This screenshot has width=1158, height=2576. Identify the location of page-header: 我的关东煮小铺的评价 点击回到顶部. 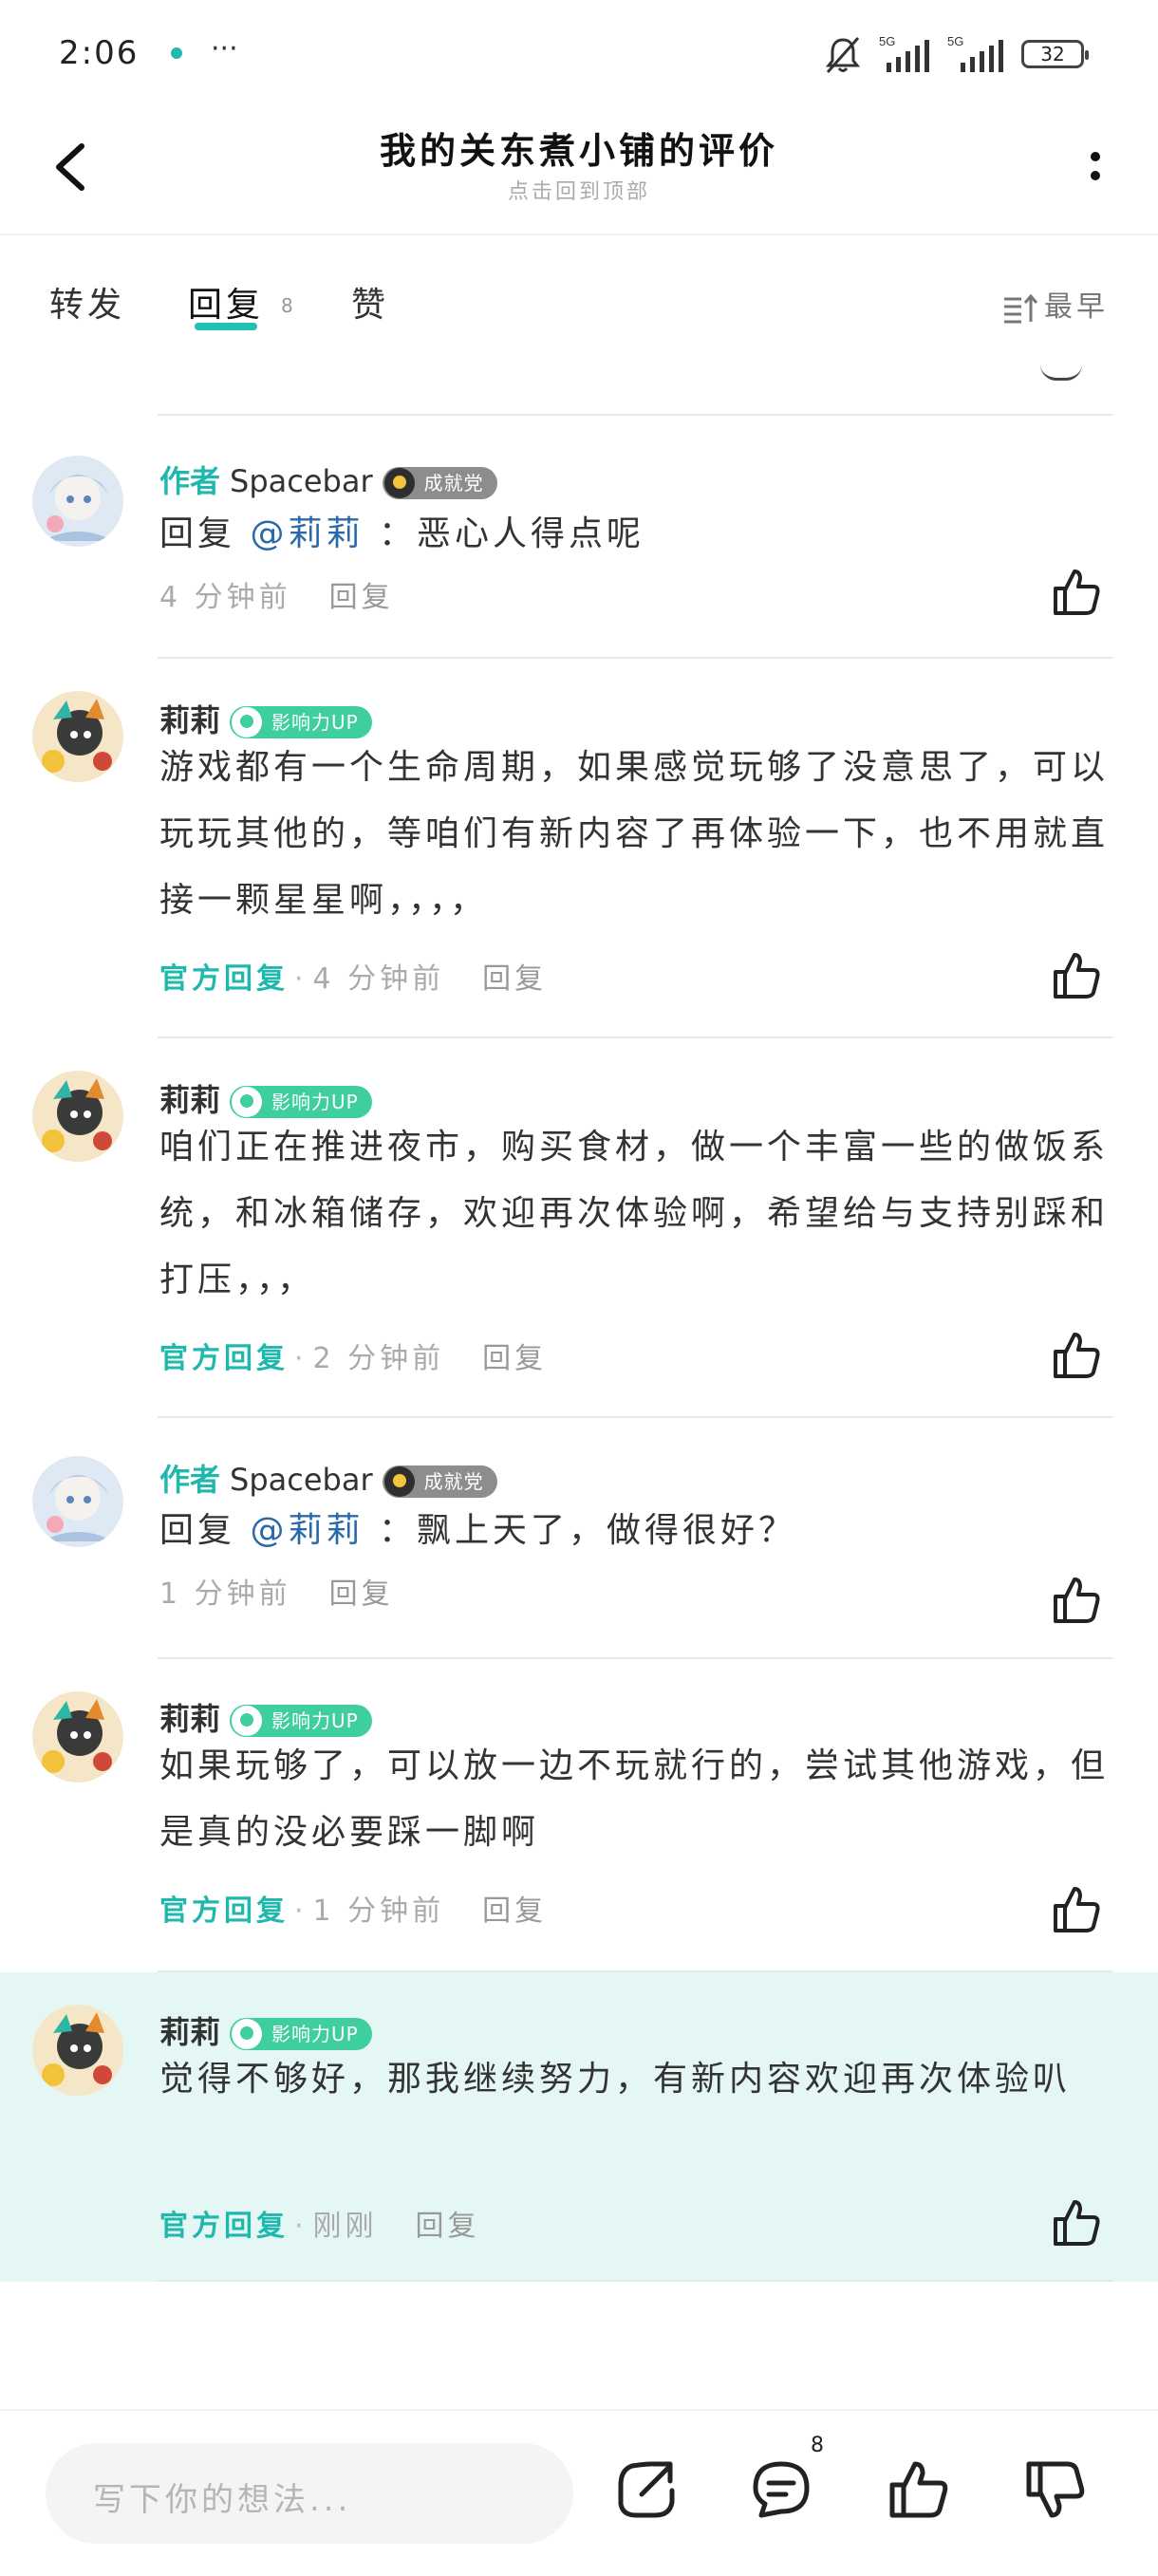
(579, 169).